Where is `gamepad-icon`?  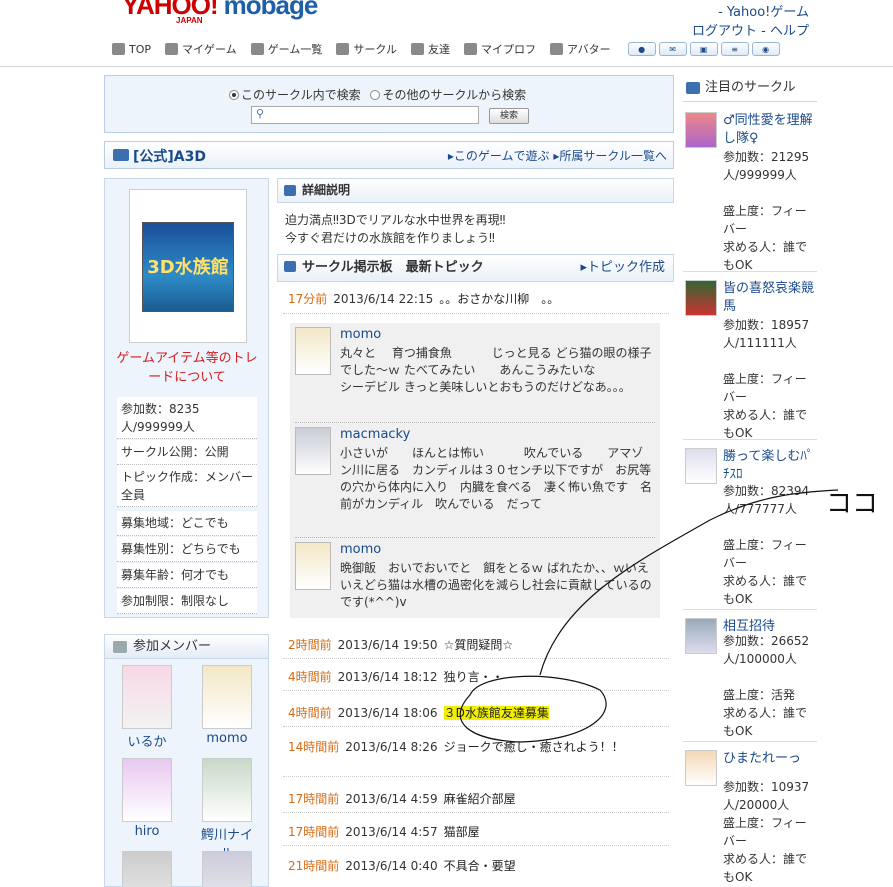 gamepad-icon is located at coordinates (257, 49).